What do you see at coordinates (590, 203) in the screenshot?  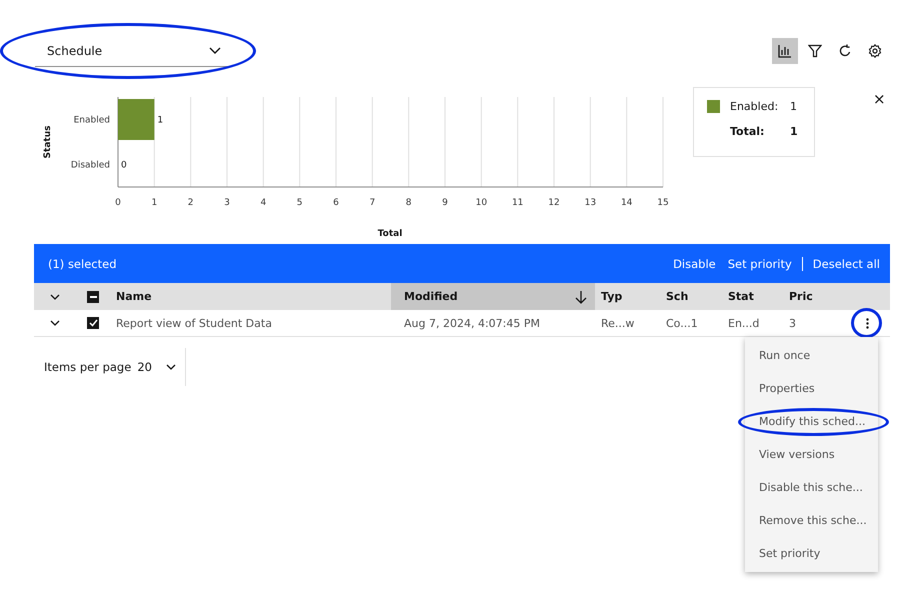 I see `axis-tick-label: 13` at bounding box center [590, 203].